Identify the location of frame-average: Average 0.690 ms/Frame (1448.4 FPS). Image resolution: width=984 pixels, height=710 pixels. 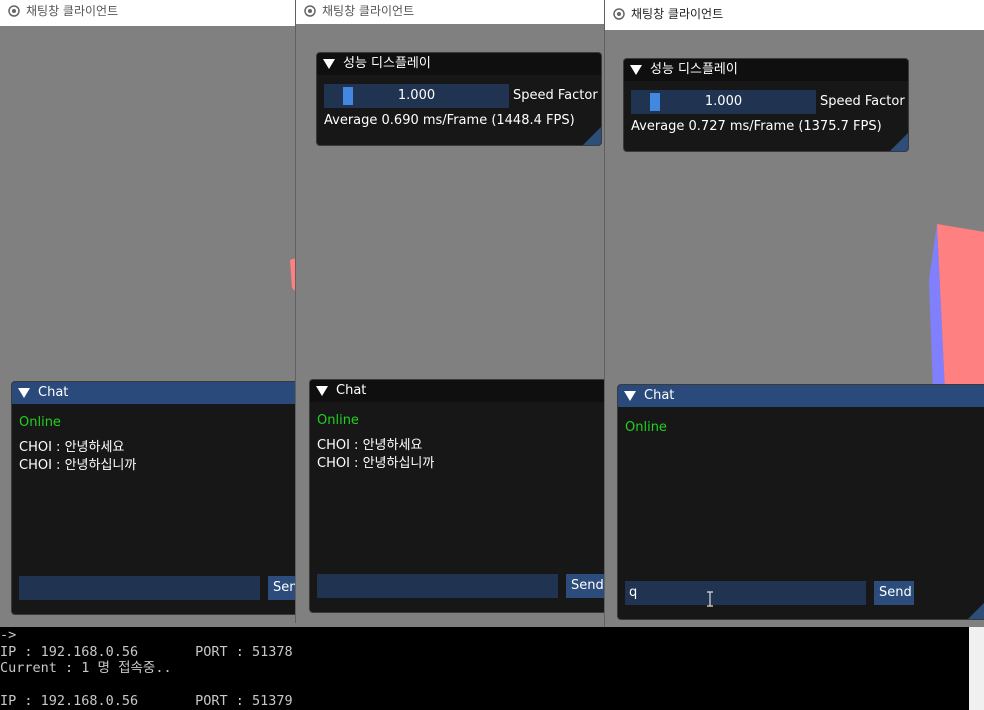
(449, 120).